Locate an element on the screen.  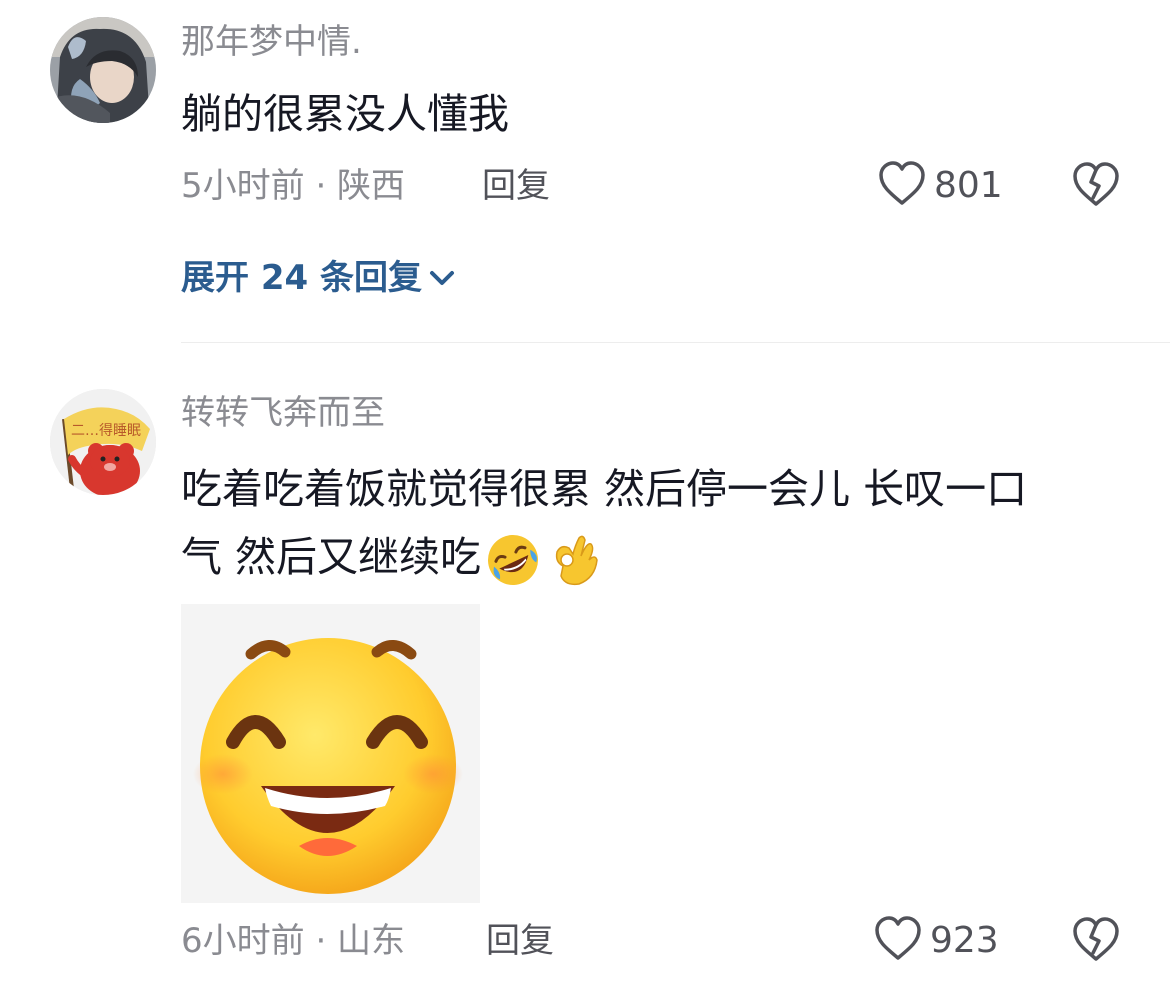
grinning-face-sticker is located at coordinates (330, 753).